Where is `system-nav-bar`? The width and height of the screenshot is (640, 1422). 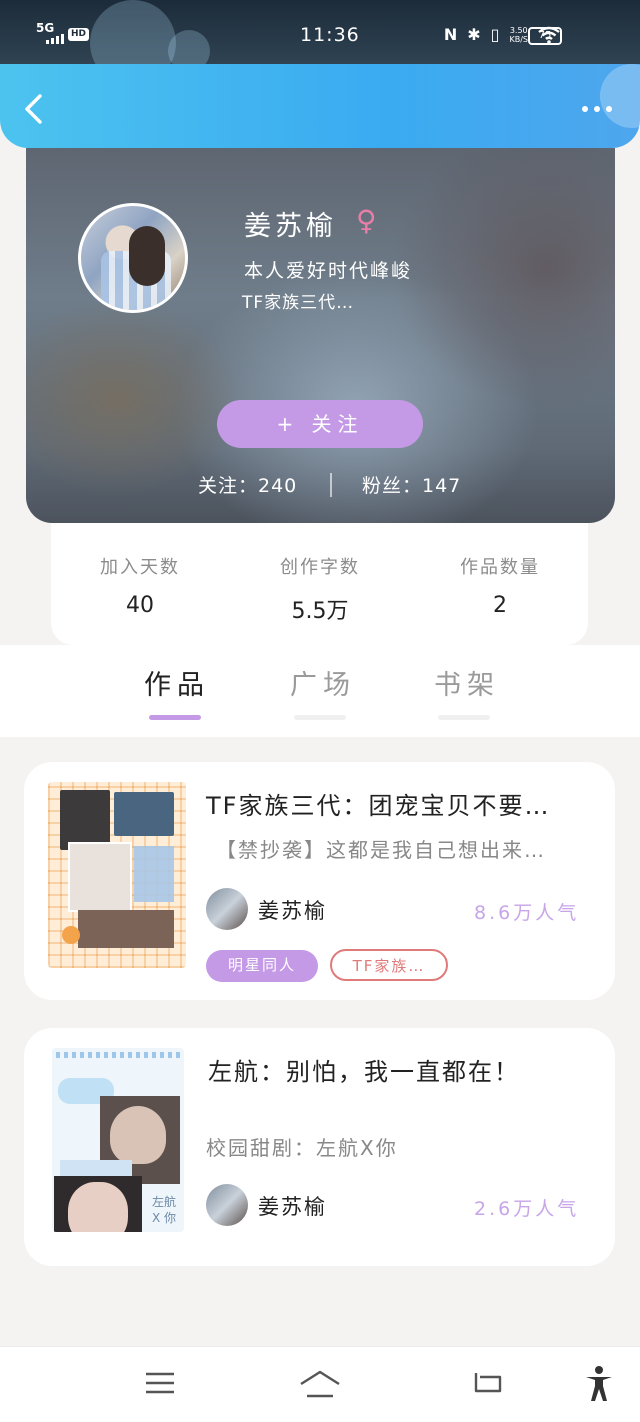
system-nav-bar is located at coordinates (320, 1384).